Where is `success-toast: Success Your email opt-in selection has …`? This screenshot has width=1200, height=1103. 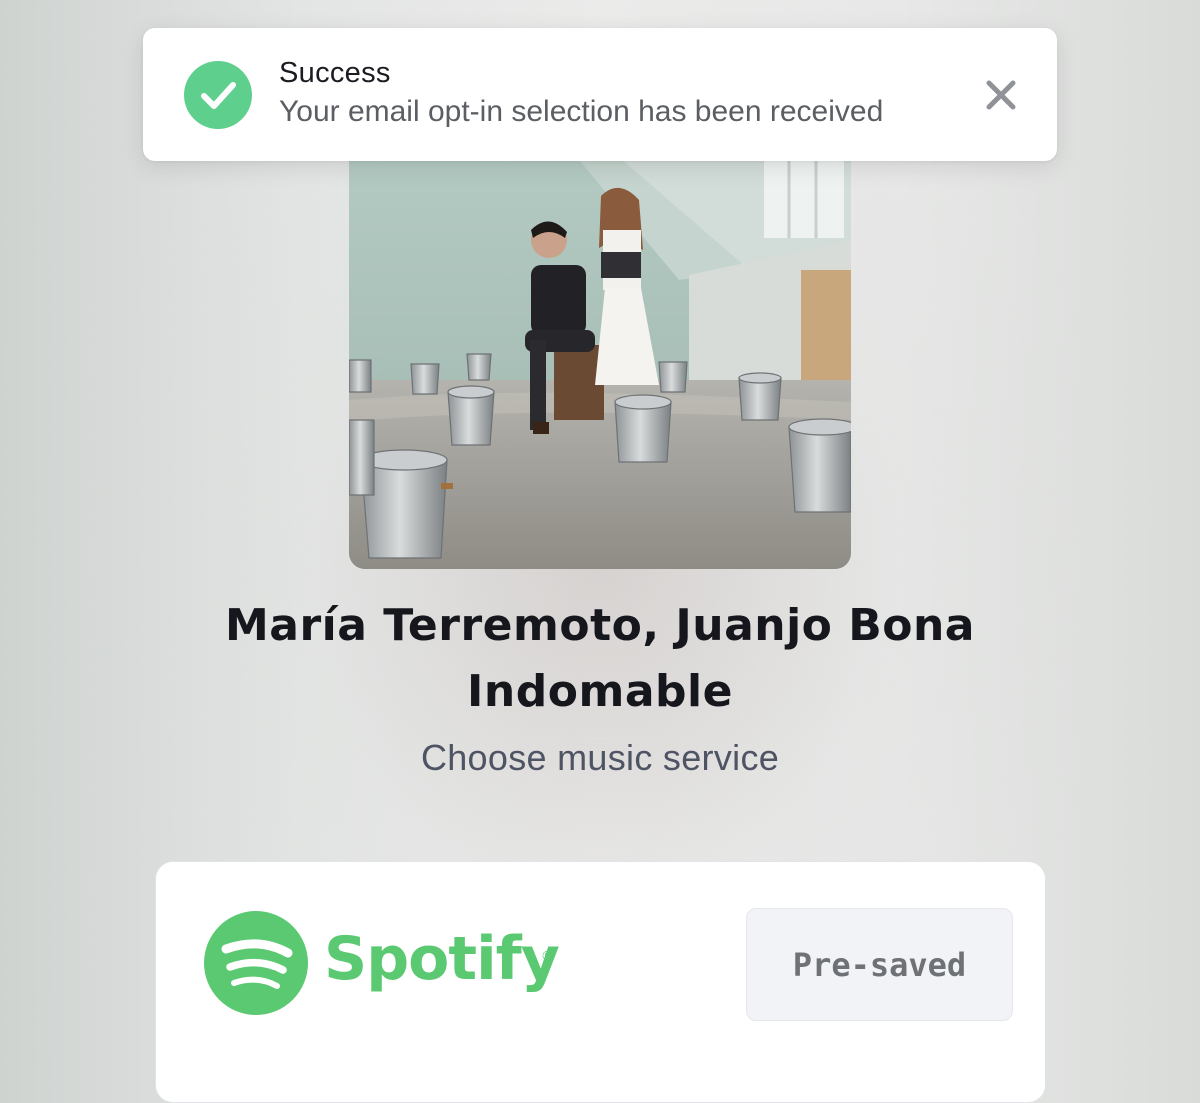
success-toast: Success Your email opt-in selection has … is located at coordinates (600, 94).